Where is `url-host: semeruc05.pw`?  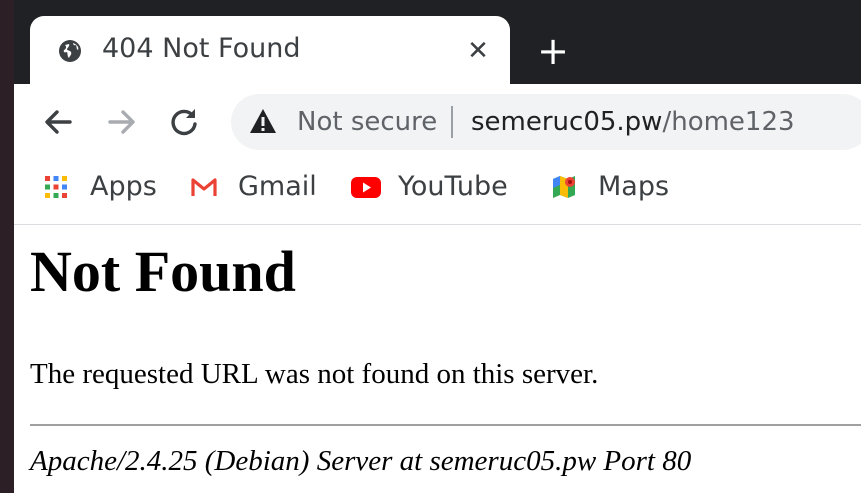 url-host: semeruc05.pw is located at coordinates (567, 122).